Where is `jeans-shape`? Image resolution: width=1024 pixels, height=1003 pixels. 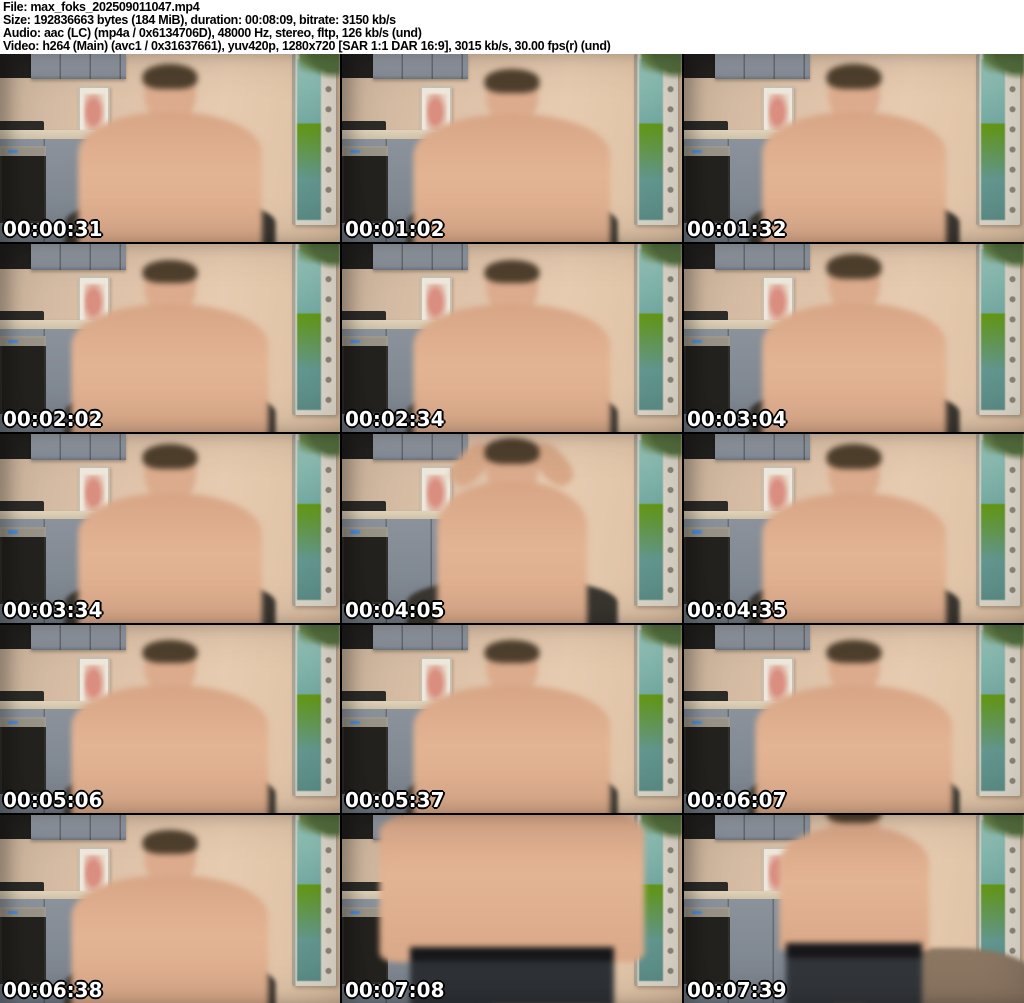 jeans-shape is located at coordinates (854, 972).